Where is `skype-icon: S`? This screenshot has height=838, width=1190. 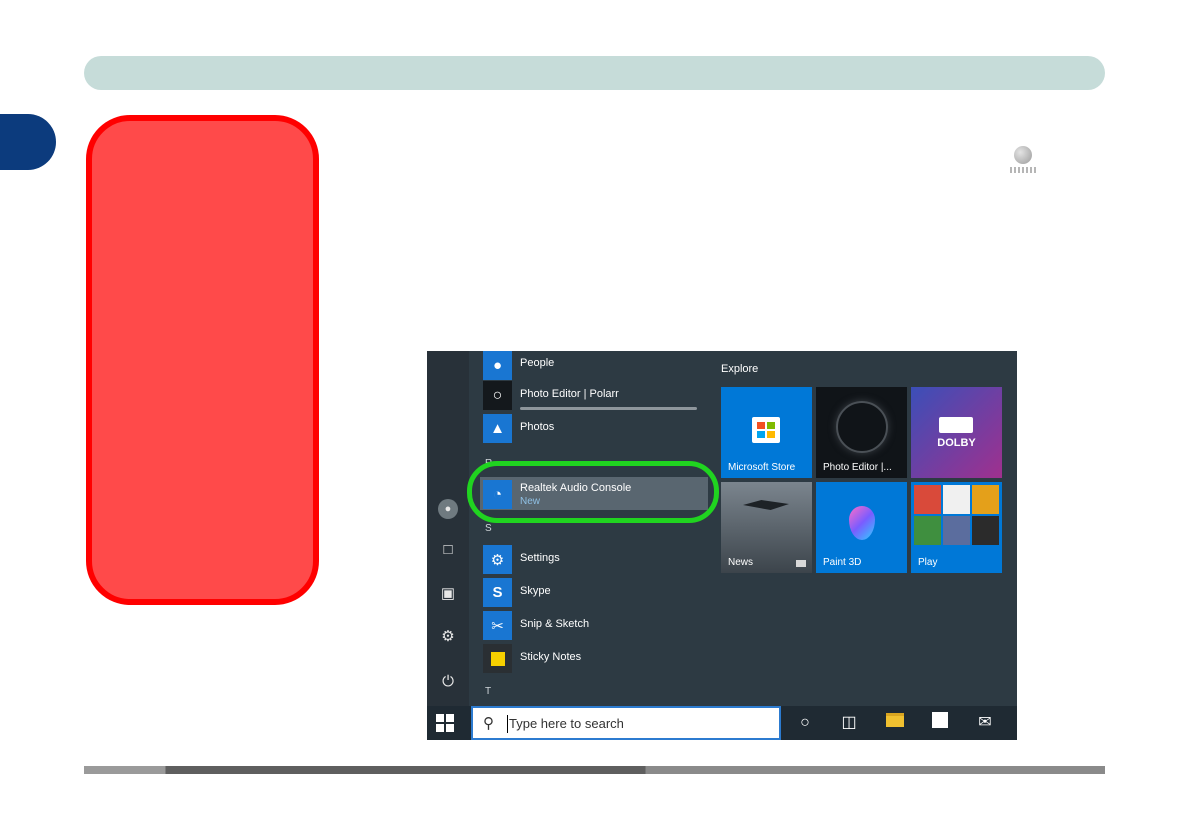 skype-icon: S is located at coordinates (497, 592).